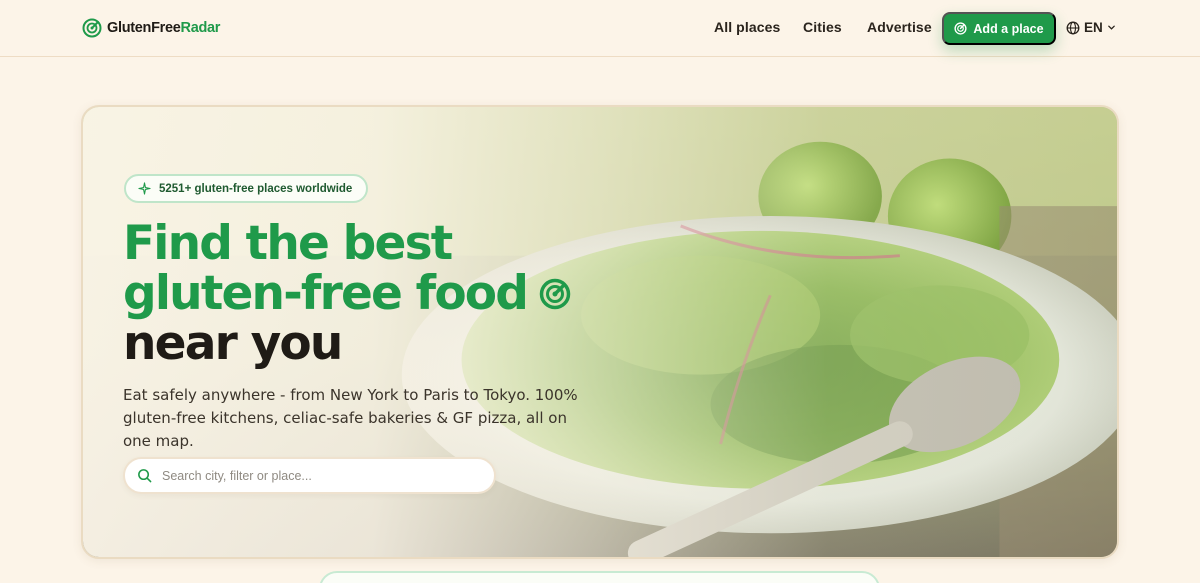  What do you see at coordinates (144, 188) in the screenshot?
I see `sparkle-icon` at bounding box center [144, 188].